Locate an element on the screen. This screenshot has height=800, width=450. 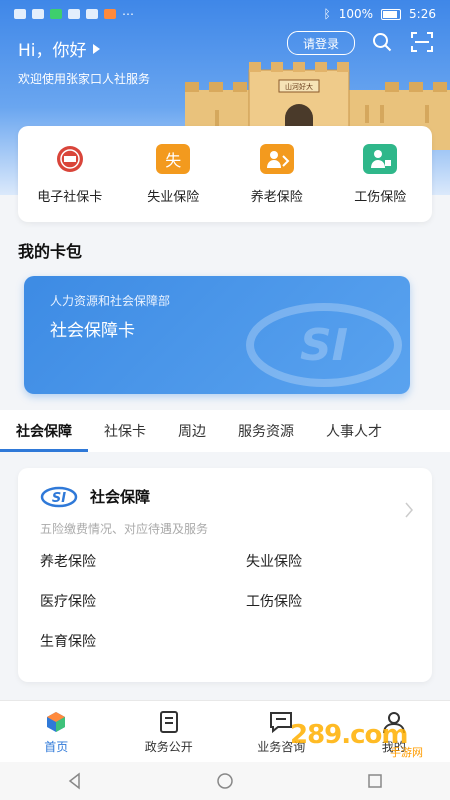
quick-action-unemployment: 失 失业保险 is located at coordinates (173, 174).